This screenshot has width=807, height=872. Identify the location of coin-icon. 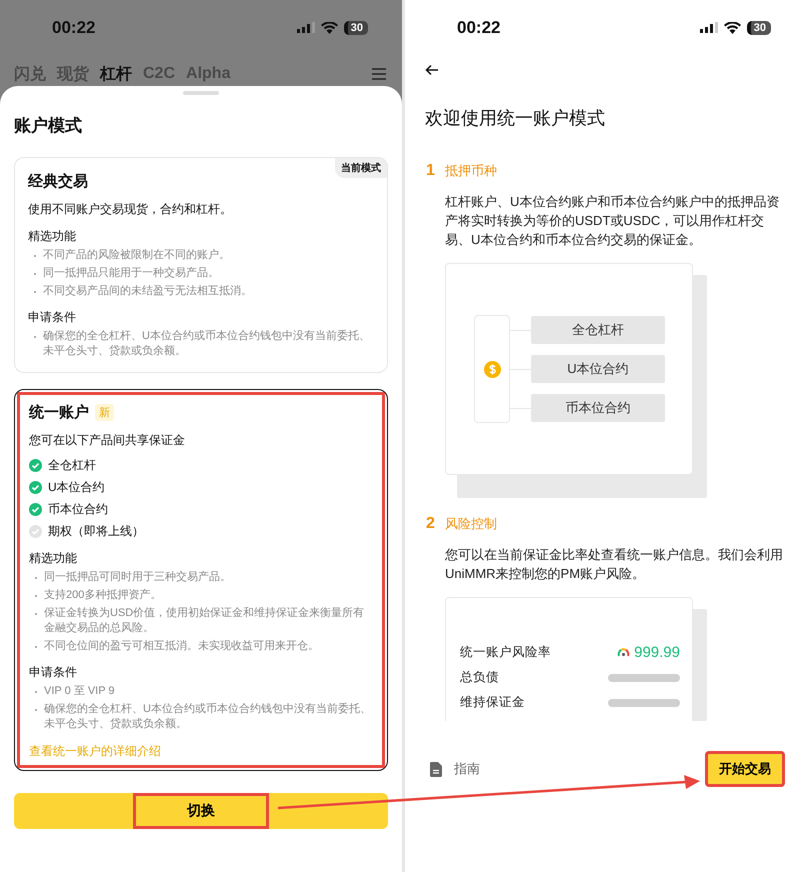
(492, 369).